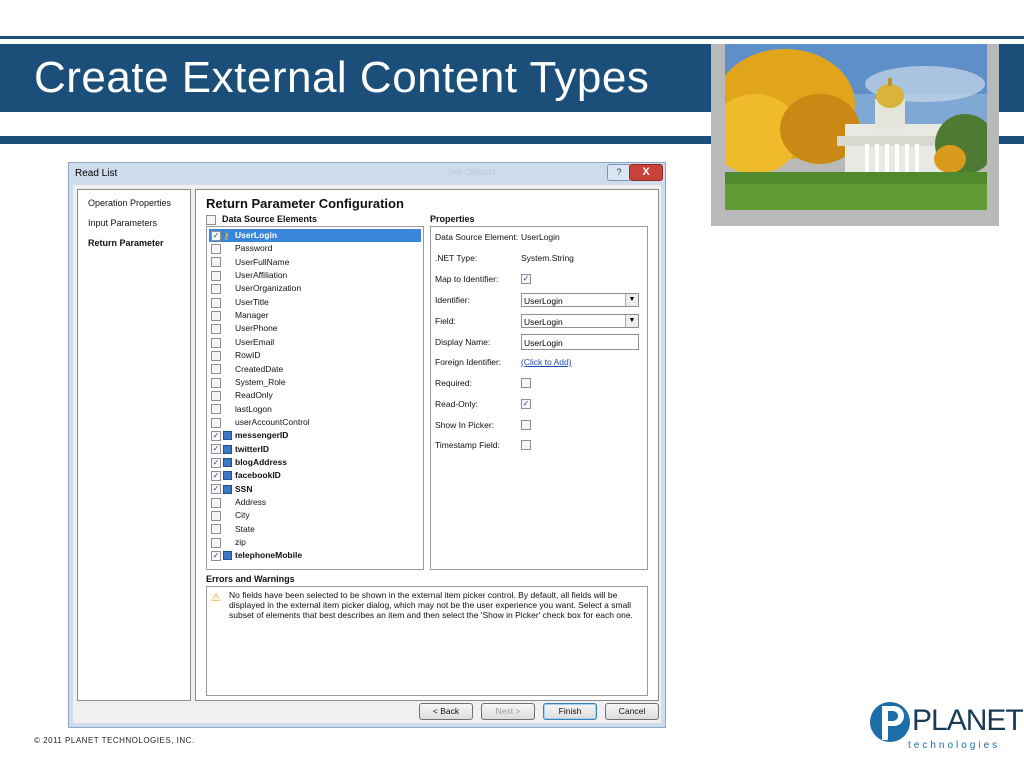  What do you see at coordinates (255, 341) in the screenshot?
I see `element-label: UserEmail` at bounding box center [255, 341].